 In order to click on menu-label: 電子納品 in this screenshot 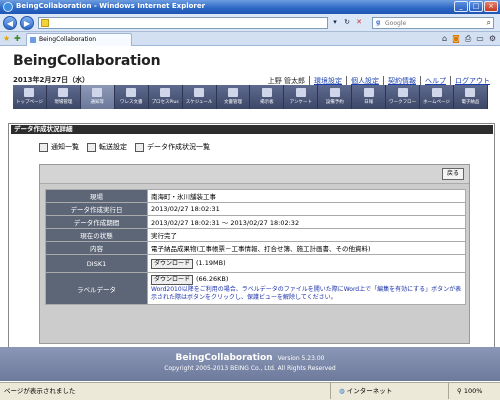, I will do `click(470, 102)`.